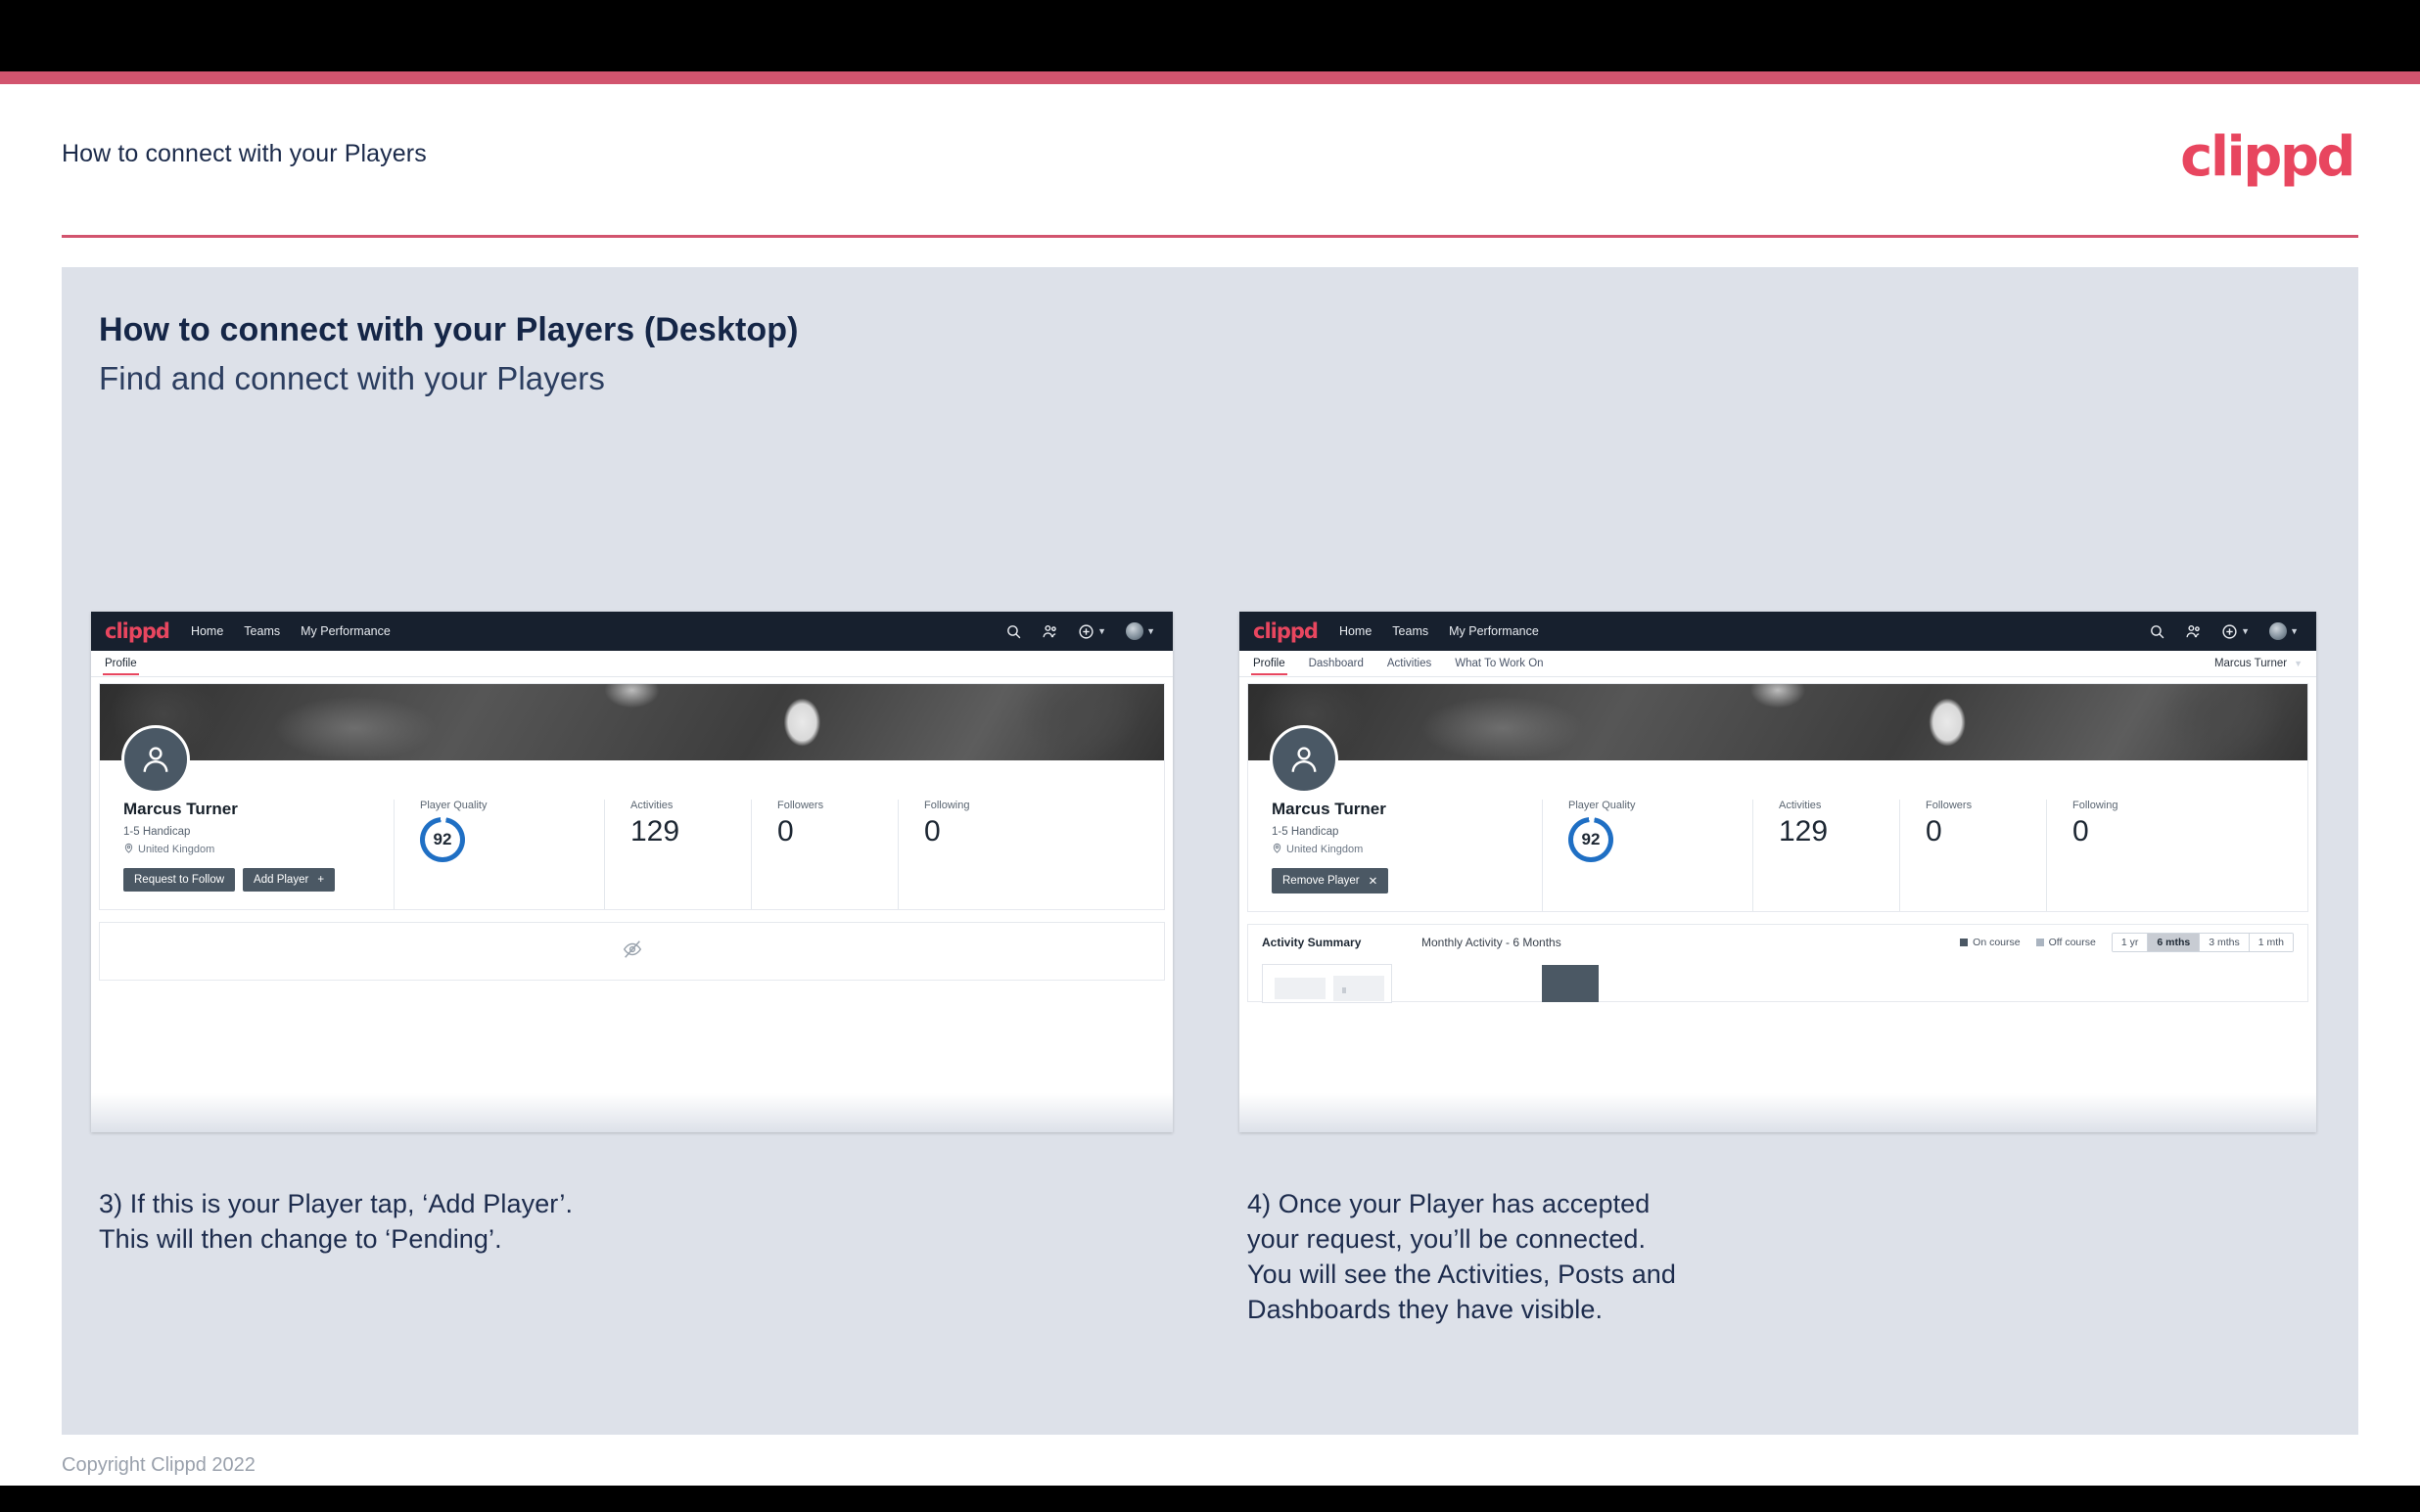 This screenshot has width=2420, height=1512. Describe the element at coordinates (2028, 942) in the screenshot. I see `activity-legend: On course Off course` at that location.